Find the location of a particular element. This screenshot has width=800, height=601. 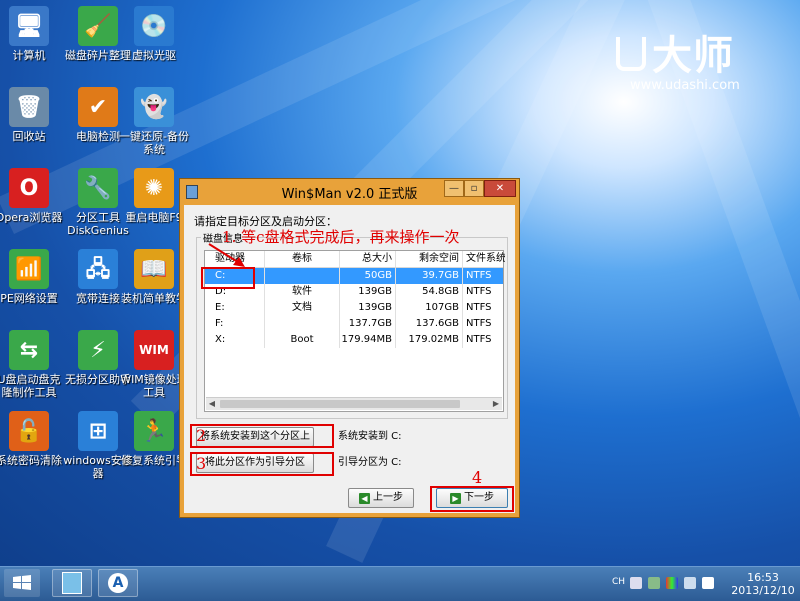

annotation-box-next is located at coordinates (472, 499).